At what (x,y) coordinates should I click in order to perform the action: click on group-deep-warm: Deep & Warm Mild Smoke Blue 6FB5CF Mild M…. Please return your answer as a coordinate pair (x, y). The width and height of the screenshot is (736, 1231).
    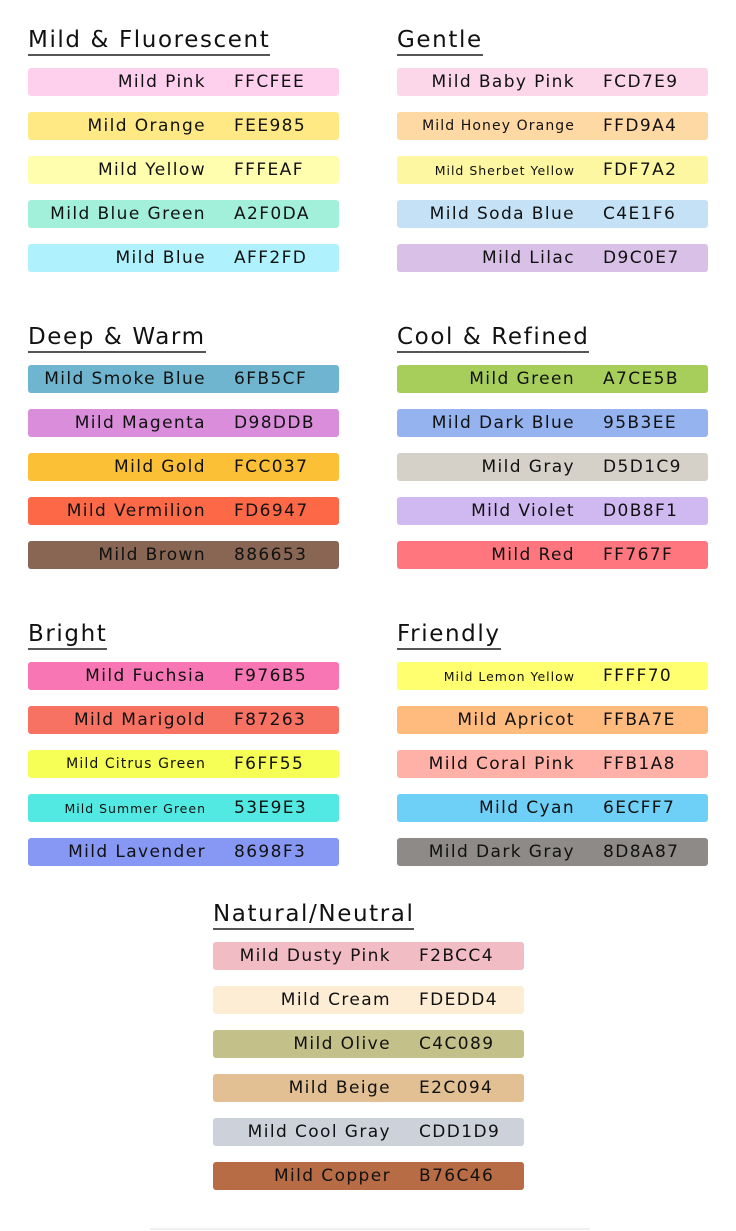
    Looking at the image, I should click on (184, 454).